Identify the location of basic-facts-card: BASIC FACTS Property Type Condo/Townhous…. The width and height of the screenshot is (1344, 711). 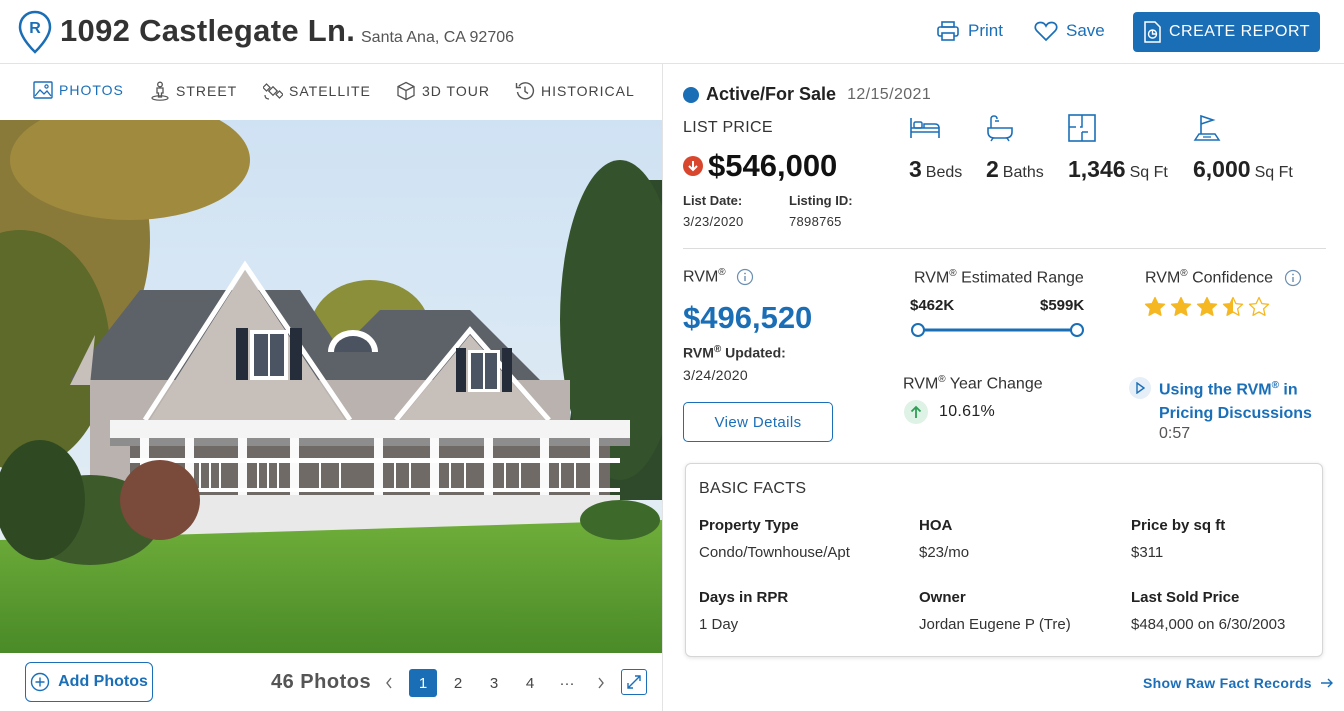
(1004, 560).